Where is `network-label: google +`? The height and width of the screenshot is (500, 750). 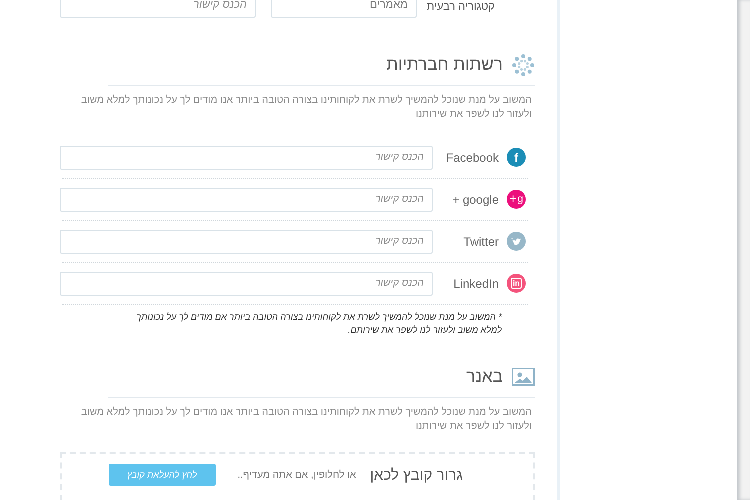
network-label: google + is located at coordinates (475, 199).